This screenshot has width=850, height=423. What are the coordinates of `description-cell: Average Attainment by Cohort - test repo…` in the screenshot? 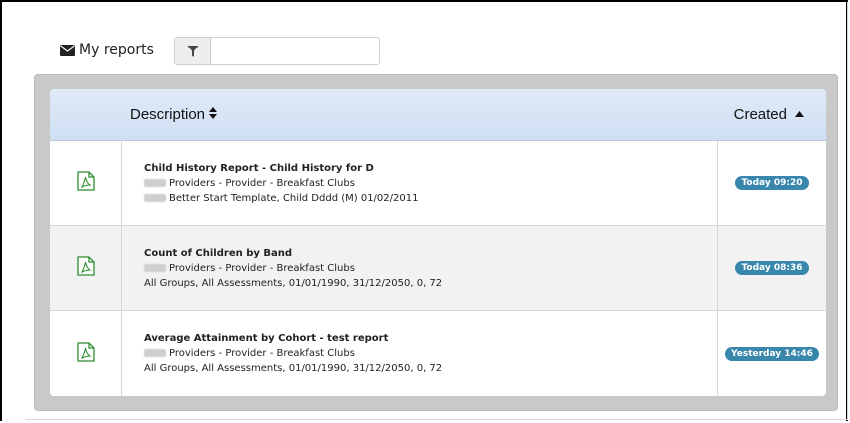 It's located at (424, 353).